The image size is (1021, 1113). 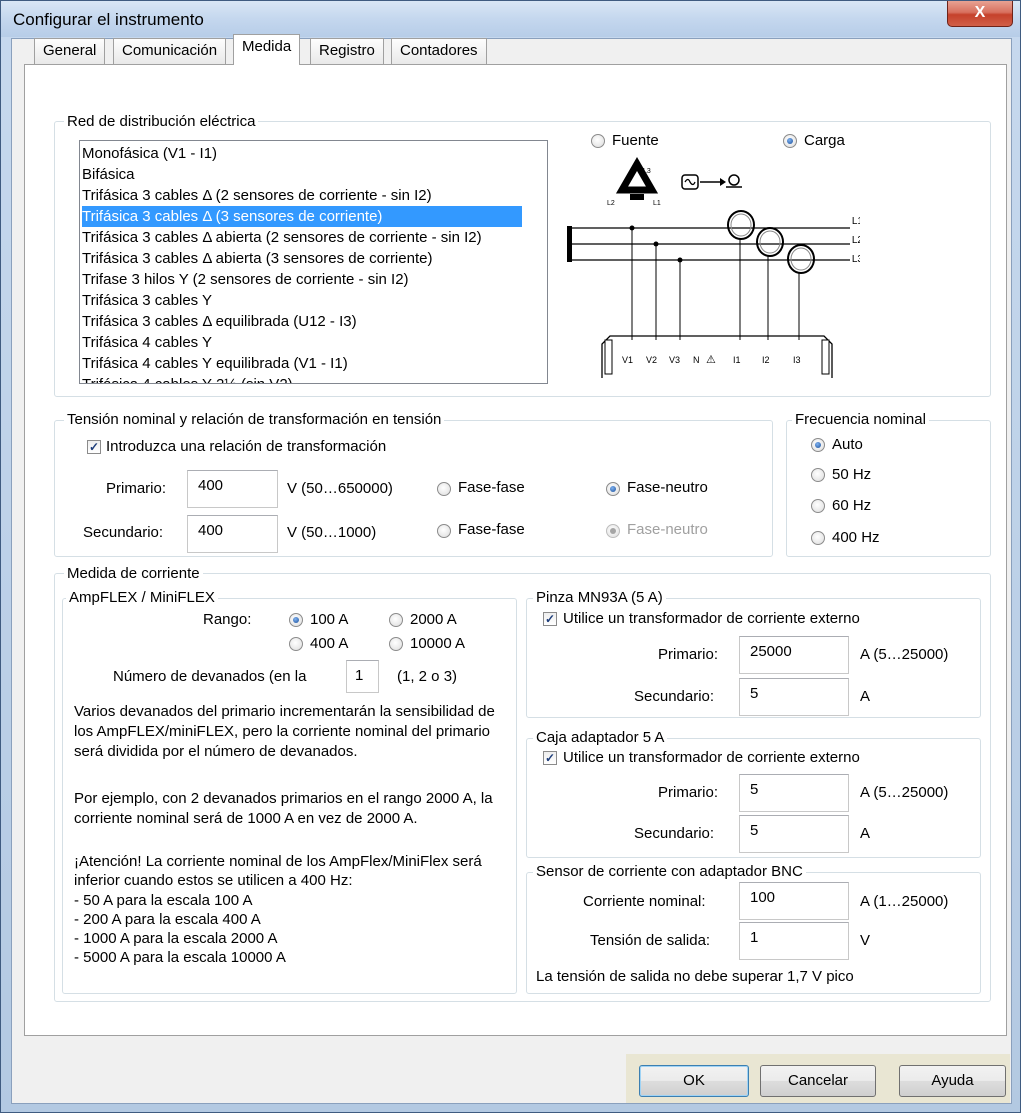 I want to click on tab-comunicacion: Comunicación, so click(x=170, y=51).